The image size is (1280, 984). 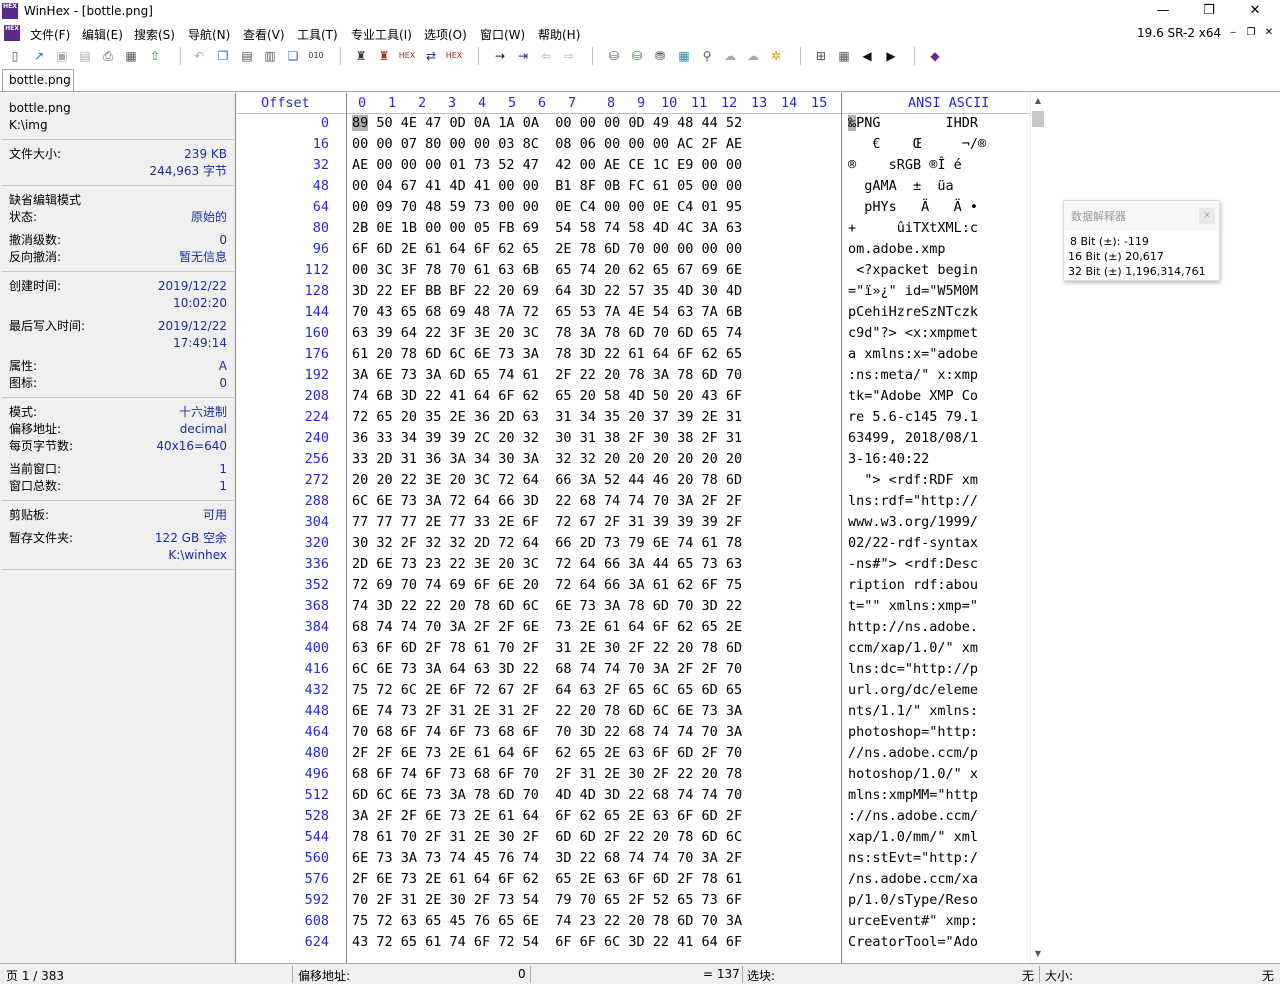 What do you see at coordinates (913, 669) in the screenshot?
I see `ascii-text-row: lns:dc="http://p` at bounding box center [913, 669].